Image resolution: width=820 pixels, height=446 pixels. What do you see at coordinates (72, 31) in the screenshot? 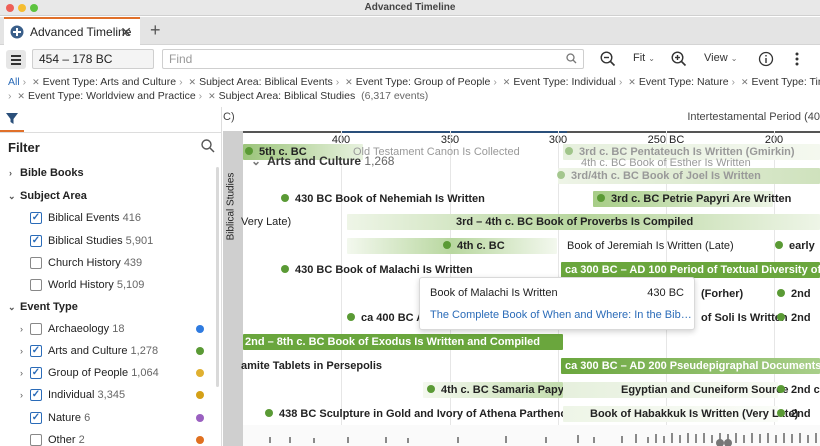
I see `tab-advanced-timeline: Advanced Timeline ✕` at bounding box center [72, 31].